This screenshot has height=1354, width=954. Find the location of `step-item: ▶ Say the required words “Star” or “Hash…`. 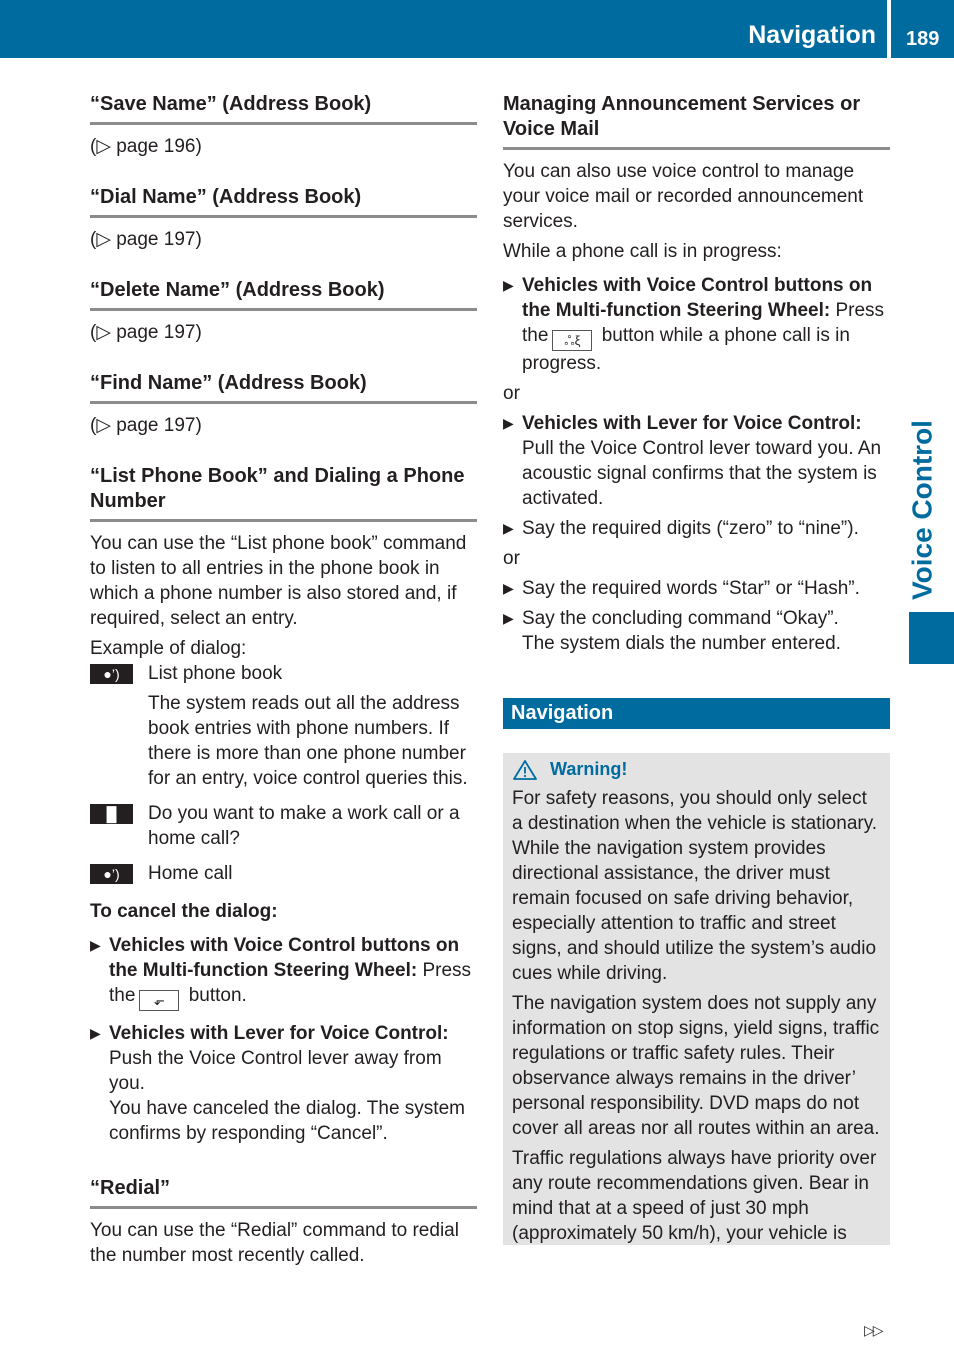

step-item: ▶ Say the required words “Star” or “Hash… is located at coordinates (696, 588).